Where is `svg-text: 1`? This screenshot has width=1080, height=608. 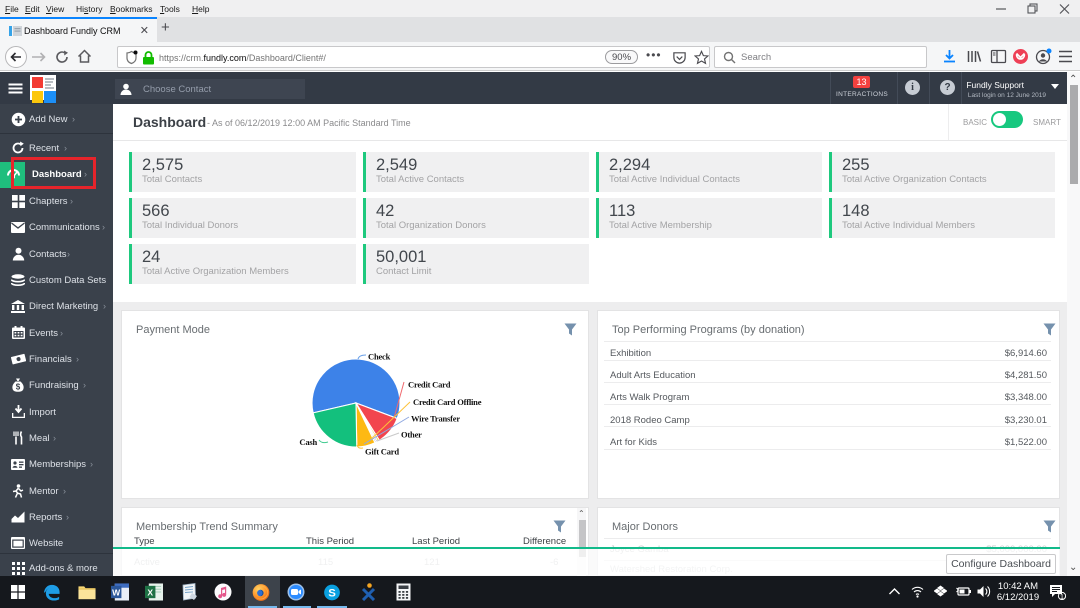 svg-text: 1 is located at coordinates (1062, 596).